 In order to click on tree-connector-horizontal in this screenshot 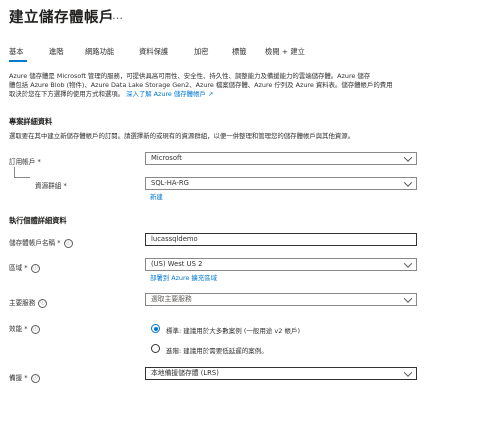, I will do `click(22, 177)`.